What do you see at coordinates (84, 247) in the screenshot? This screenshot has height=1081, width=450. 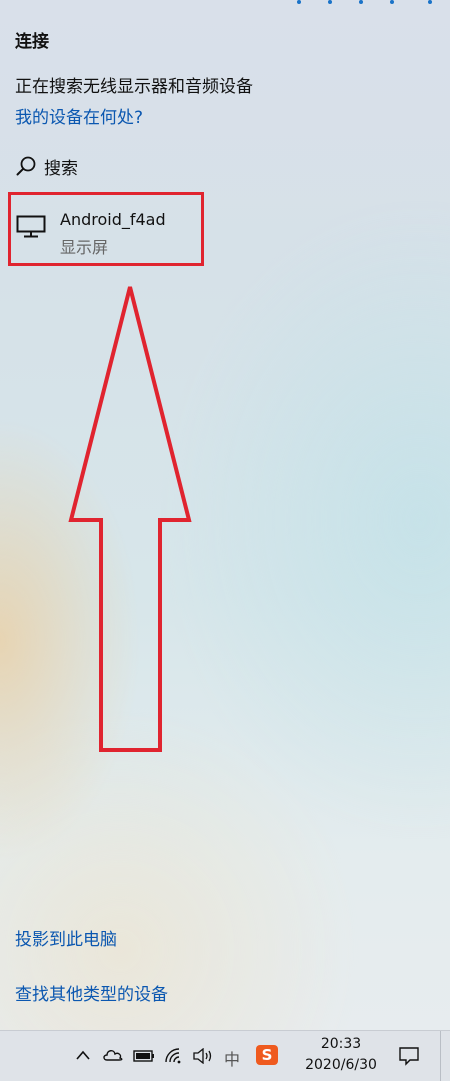 I see `device-type: 显示屏` at bounding box center [84, 247].